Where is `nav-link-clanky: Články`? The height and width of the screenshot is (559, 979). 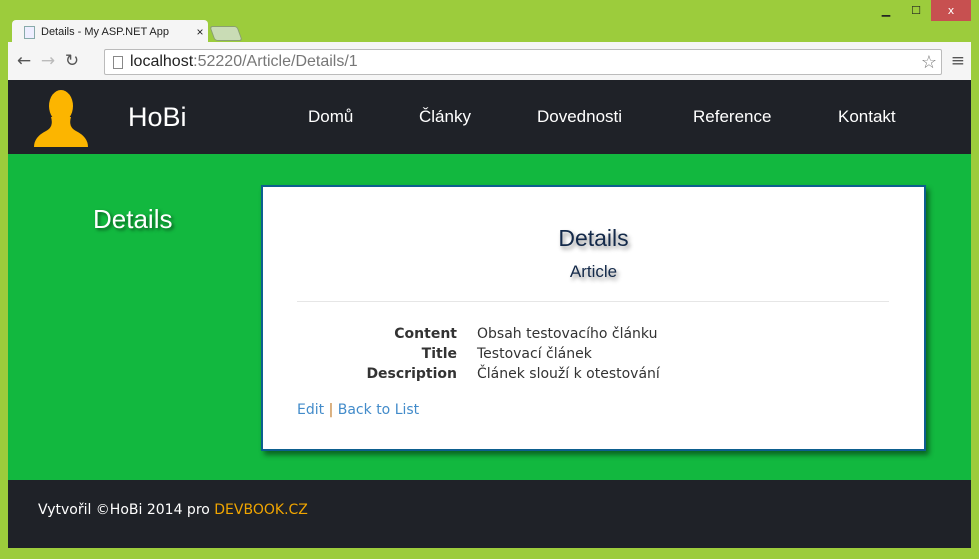
nav-link-clanky: Články is located at coordinates (445, 117).